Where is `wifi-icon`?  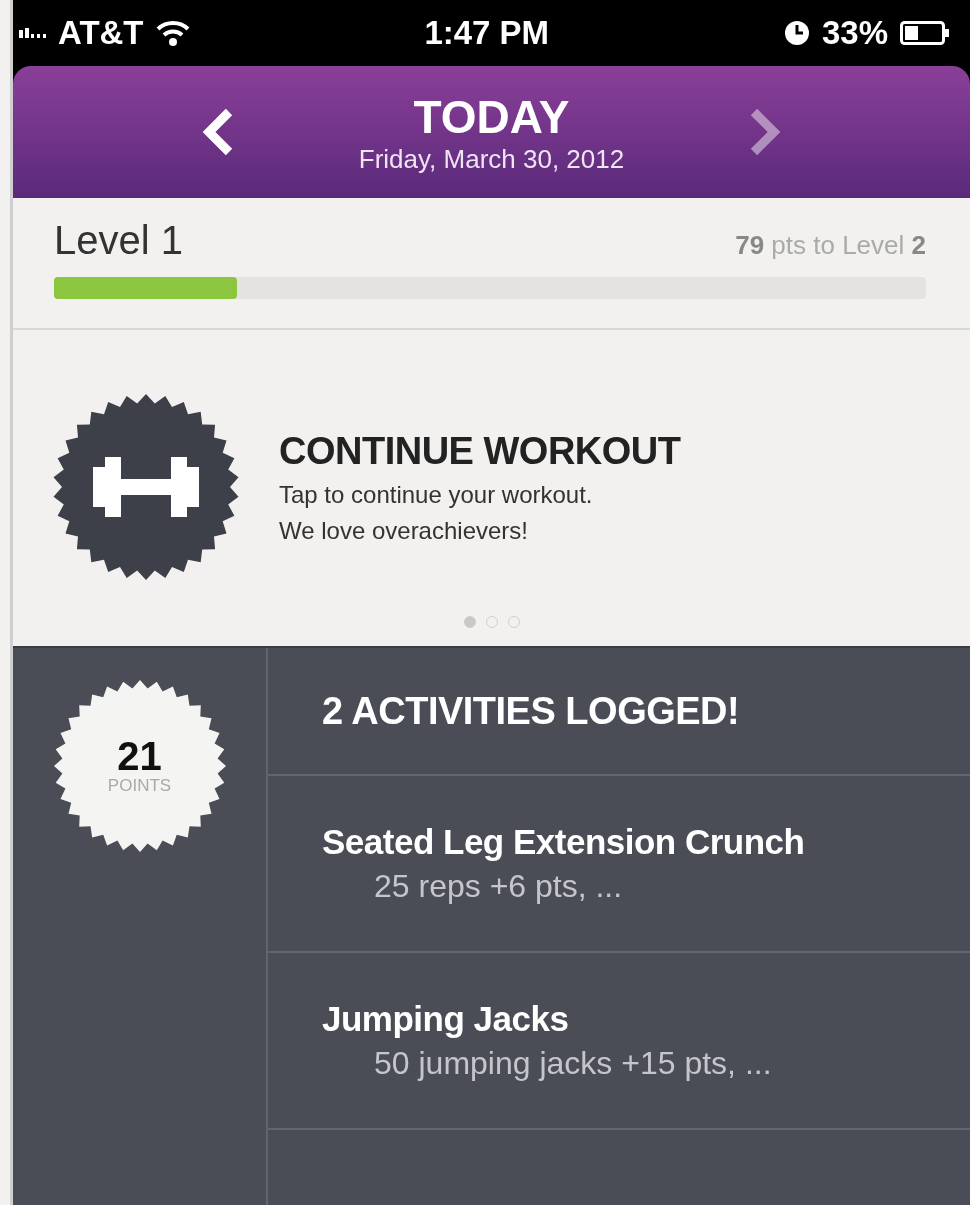
wifi-icon is located at coordinates (172, 33).